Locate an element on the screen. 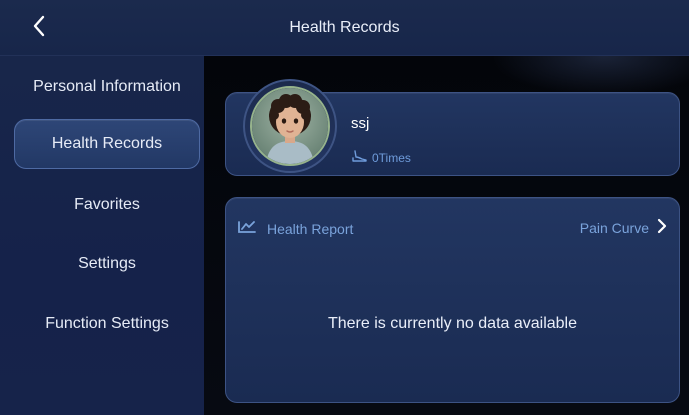 This screenshot has width=689, height=415. page-title: Health Records is located at coordinates (344, 27).